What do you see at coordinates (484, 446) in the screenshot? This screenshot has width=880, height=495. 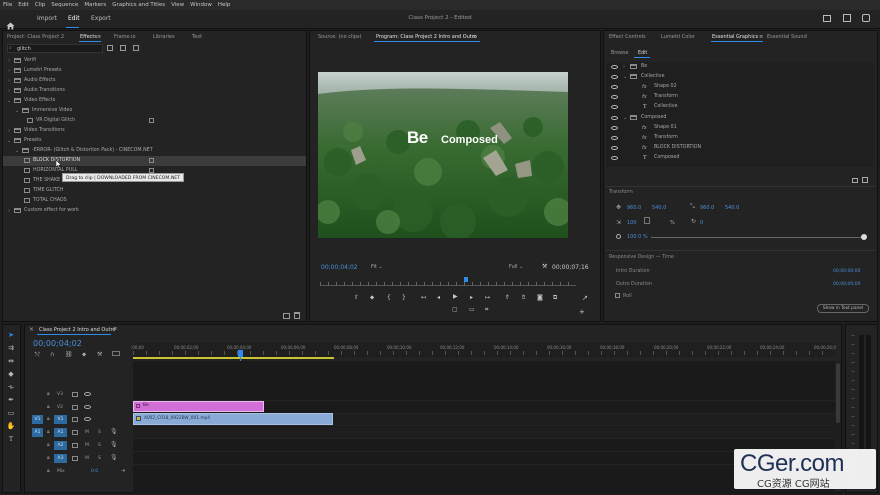 I see `track-lane-a2` at bounding box center [484, 446].